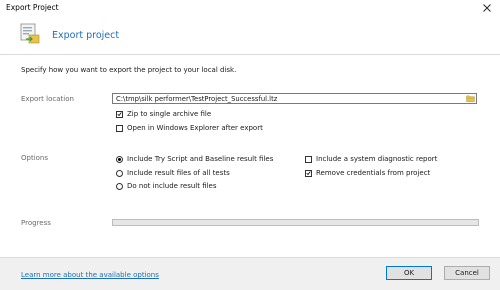  I want to click on ok-button: OK, so click(409, 273).